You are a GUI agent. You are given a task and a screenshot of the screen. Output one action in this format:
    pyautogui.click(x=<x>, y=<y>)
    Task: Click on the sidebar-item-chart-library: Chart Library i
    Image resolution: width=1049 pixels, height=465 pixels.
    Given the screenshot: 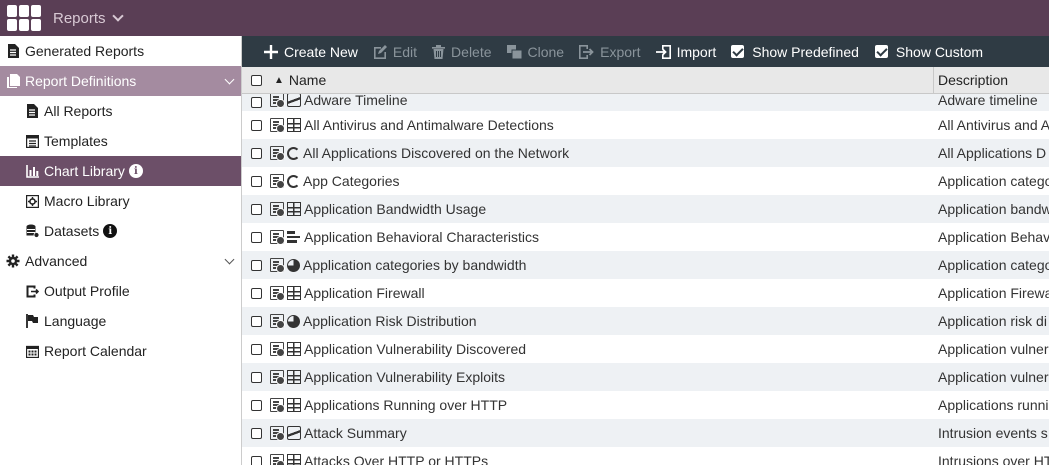 What is the action you would take?
    pyautogui.click(x=120, y=171)
    